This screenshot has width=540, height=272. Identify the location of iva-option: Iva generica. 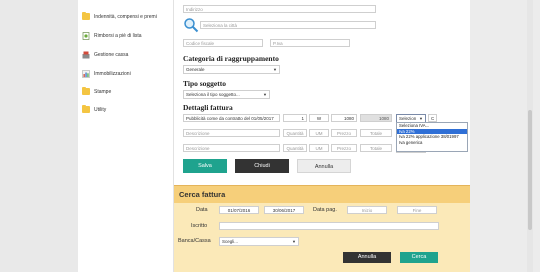
(432, 143).